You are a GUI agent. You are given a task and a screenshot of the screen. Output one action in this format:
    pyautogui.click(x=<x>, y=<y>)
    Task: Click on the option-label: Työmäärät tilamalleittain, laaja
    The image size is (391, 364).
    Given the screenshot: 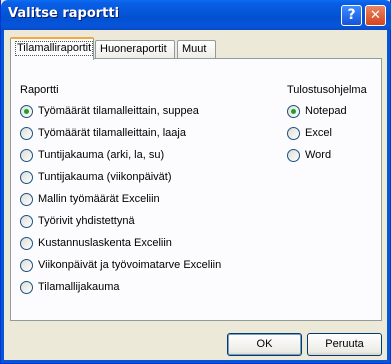 What is the action you would take?
    pyautogui.click(x=112, y=133)
    